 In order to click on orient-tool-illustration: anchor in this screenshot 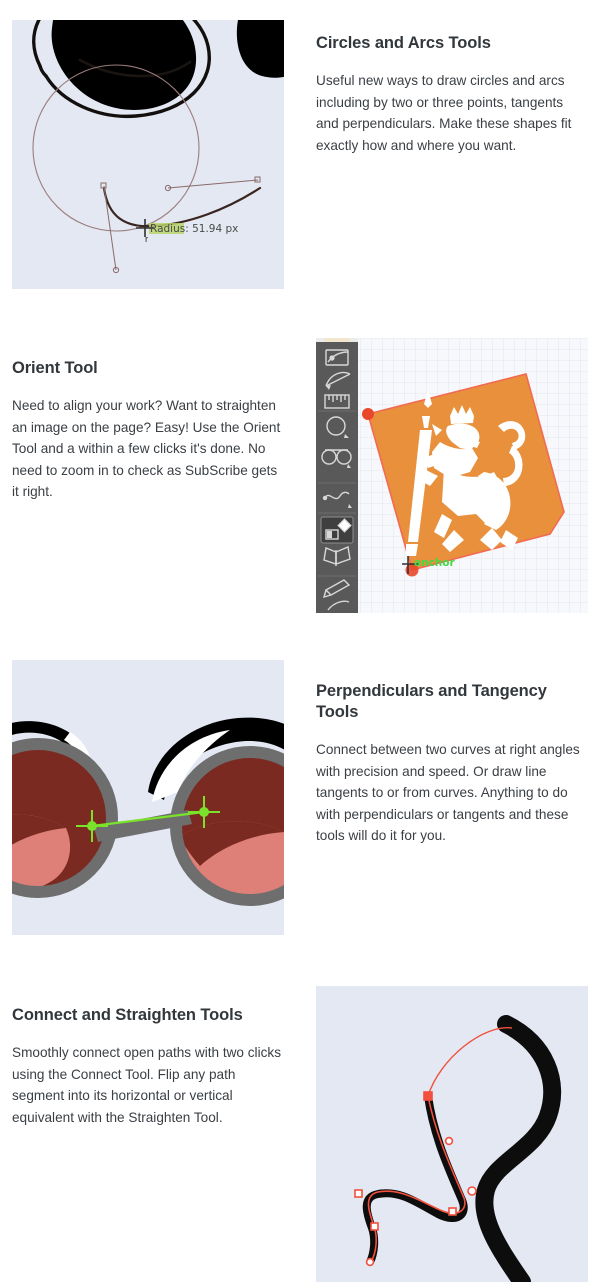, I will do `click(452, 475)`.